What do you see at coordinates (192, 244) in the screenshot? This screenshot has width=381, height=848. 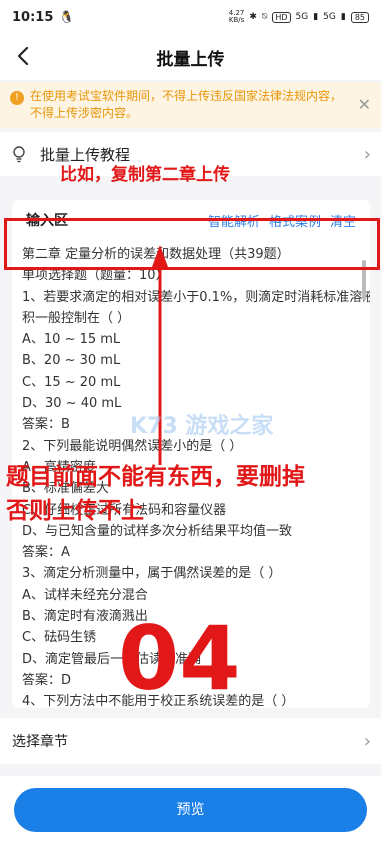 I see `highlight-box` at bounding box center [192, 244].